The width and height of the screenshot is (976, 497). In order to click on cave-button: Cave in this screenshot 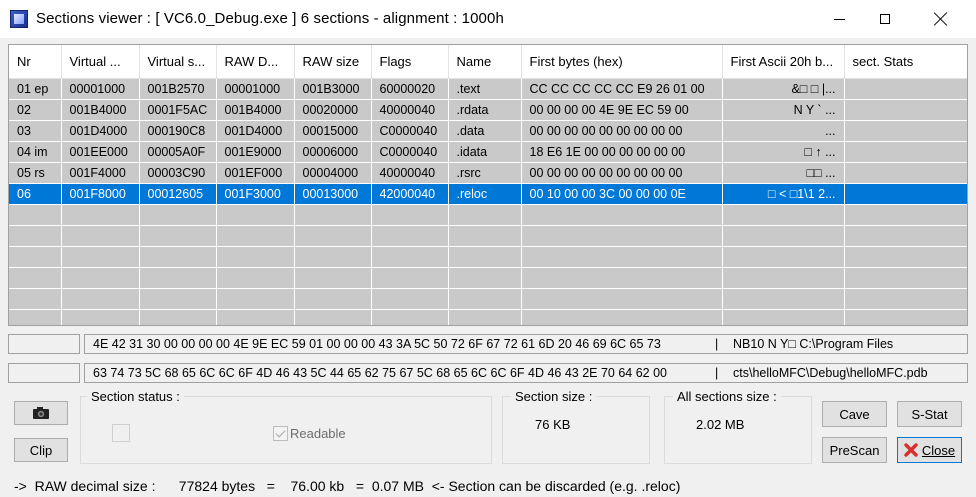, I will do `click(854, 414)`.